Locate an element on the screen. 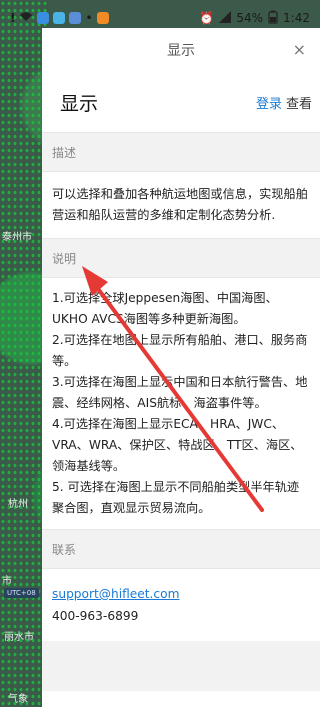  view-link: 查看 is located at coordinates (299, 102).